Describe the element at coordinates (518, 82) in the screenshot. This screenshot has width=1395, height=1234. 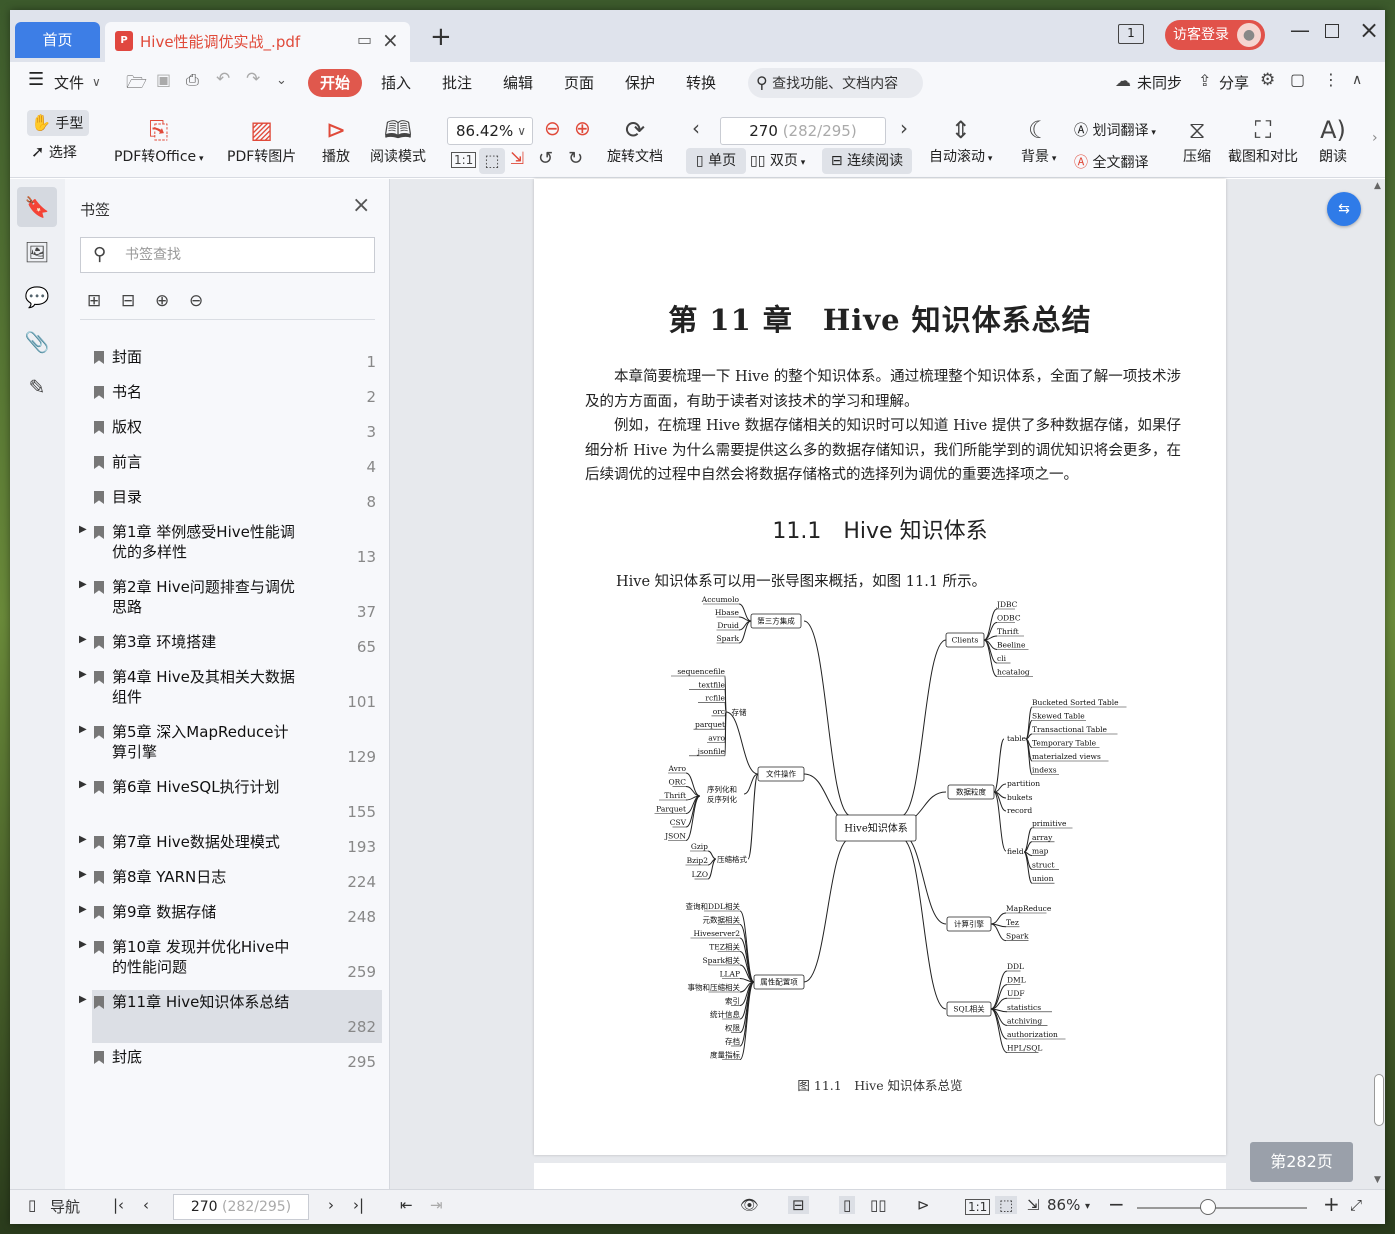
I see `menu-edit: 编辑` at that location.